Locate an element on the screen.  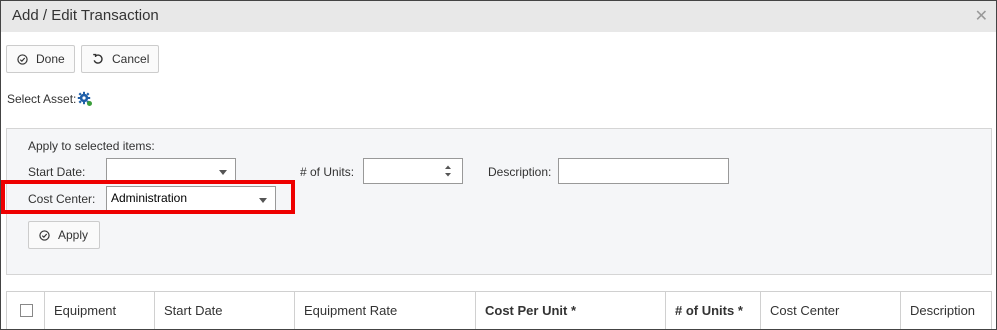
dialog-titlebar: Add / Edit Transaction ✕ is located at coordinates (498, 16).